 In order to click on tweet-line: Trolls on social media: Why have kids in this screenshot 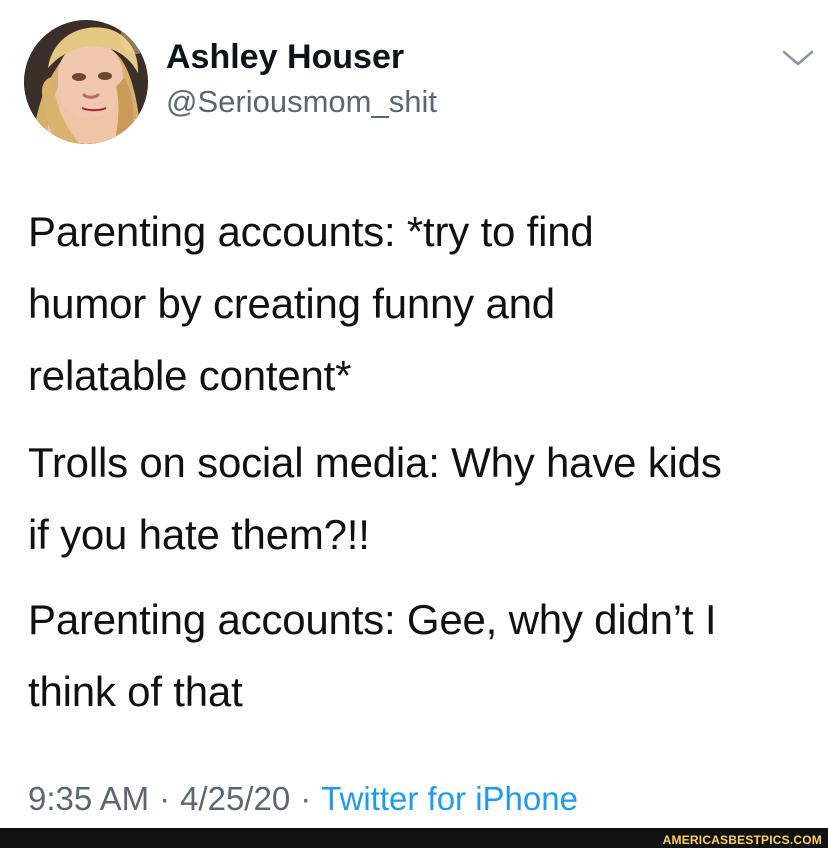, I will do `click(375, 462)`.